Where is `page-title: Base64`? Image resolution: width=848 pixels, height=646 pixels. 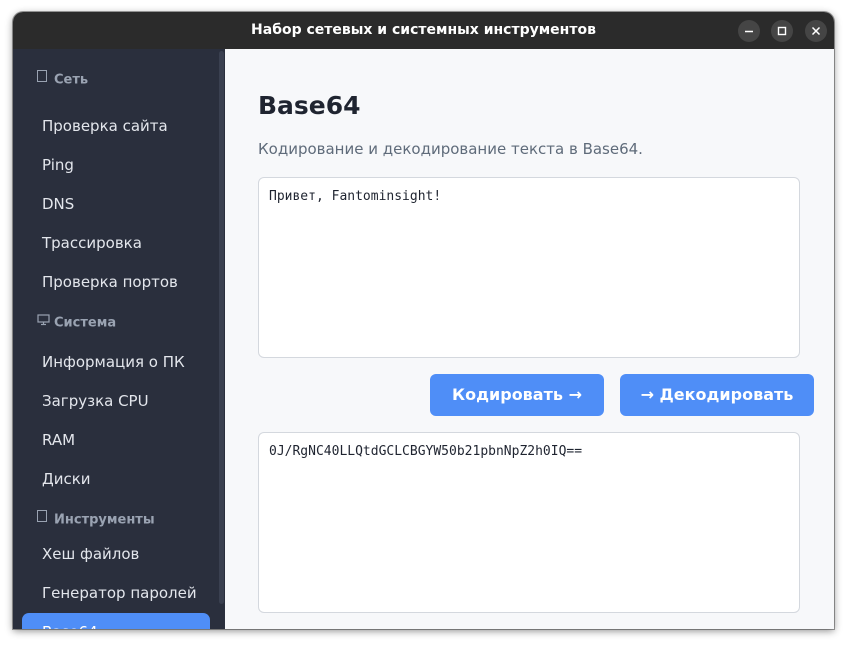 page-title: Base64 is located at coordinates (309, 105).